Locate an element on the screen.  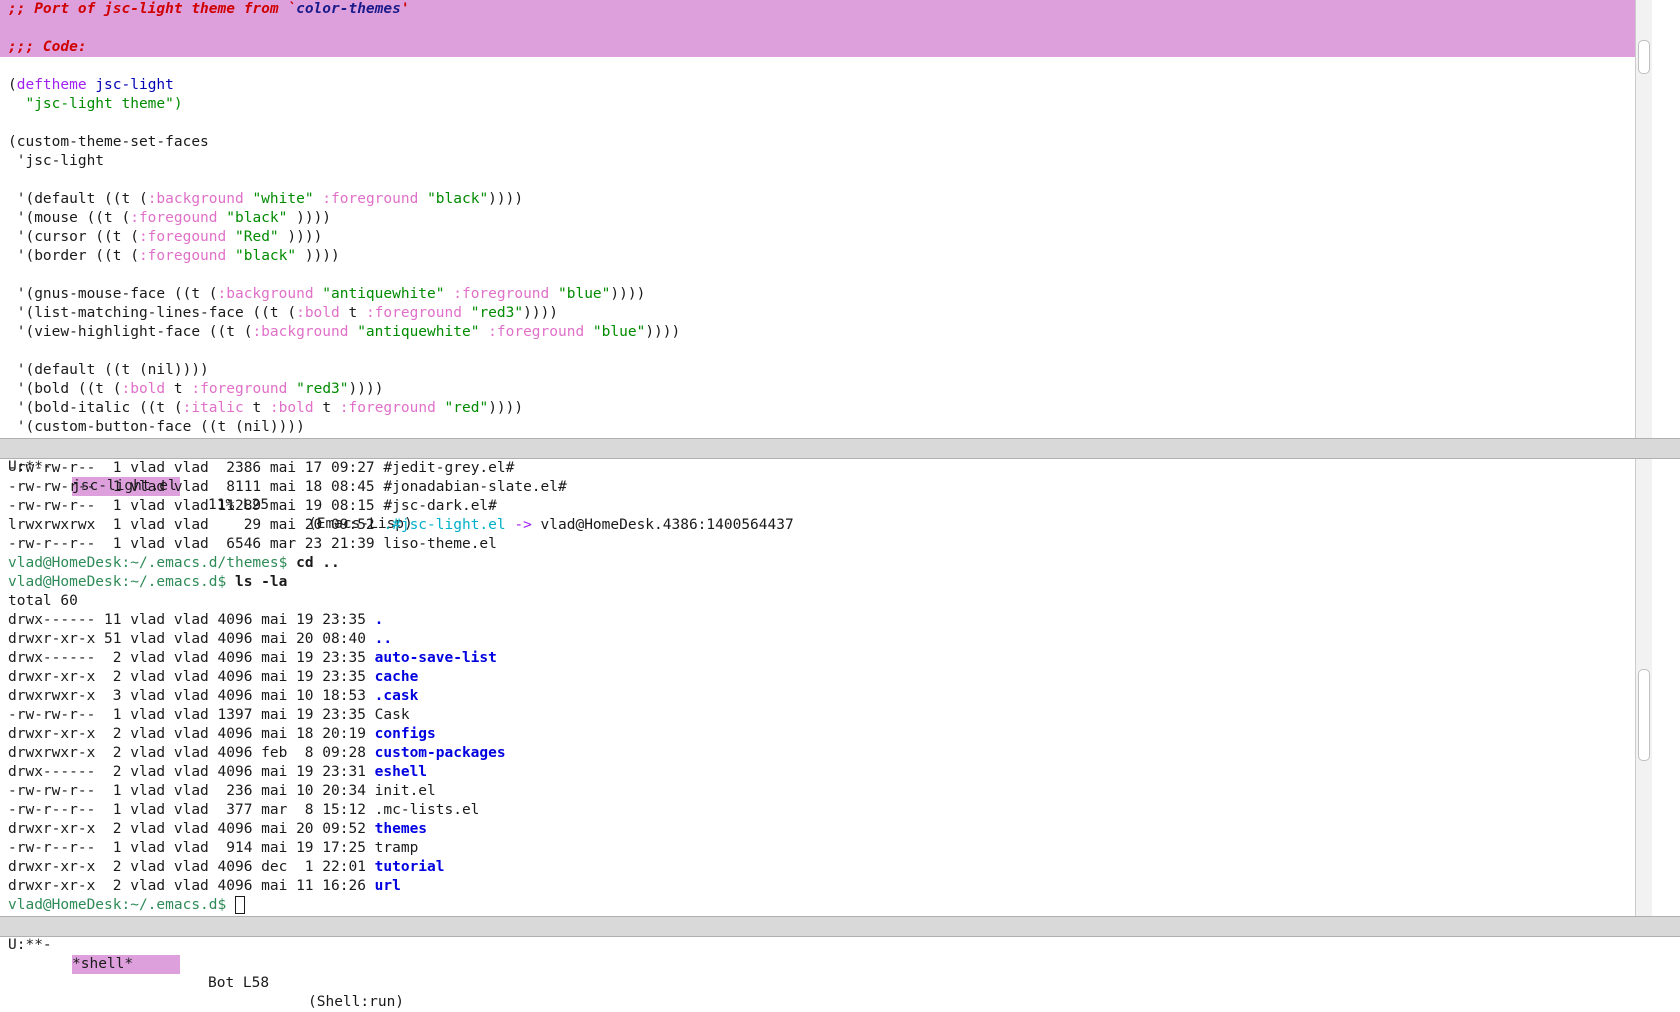
comment-text: ;; Port of jsc-light theme from ` is located at coordinates (152, 9).